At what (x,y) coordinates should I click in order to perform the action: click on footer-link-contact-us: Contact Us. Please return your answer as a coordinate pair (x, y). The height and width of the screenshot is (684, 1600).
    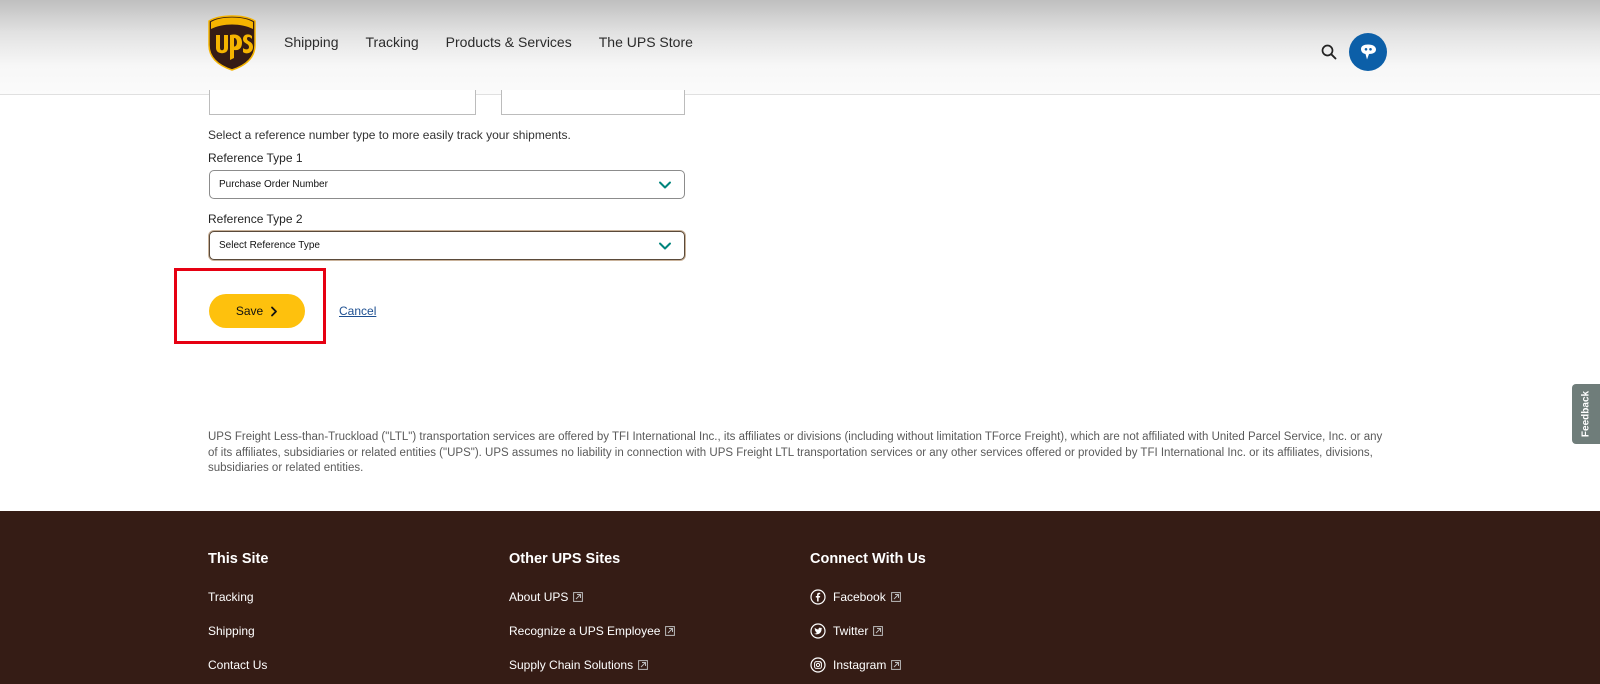
    Looking at the image, I should click on (238, 664).